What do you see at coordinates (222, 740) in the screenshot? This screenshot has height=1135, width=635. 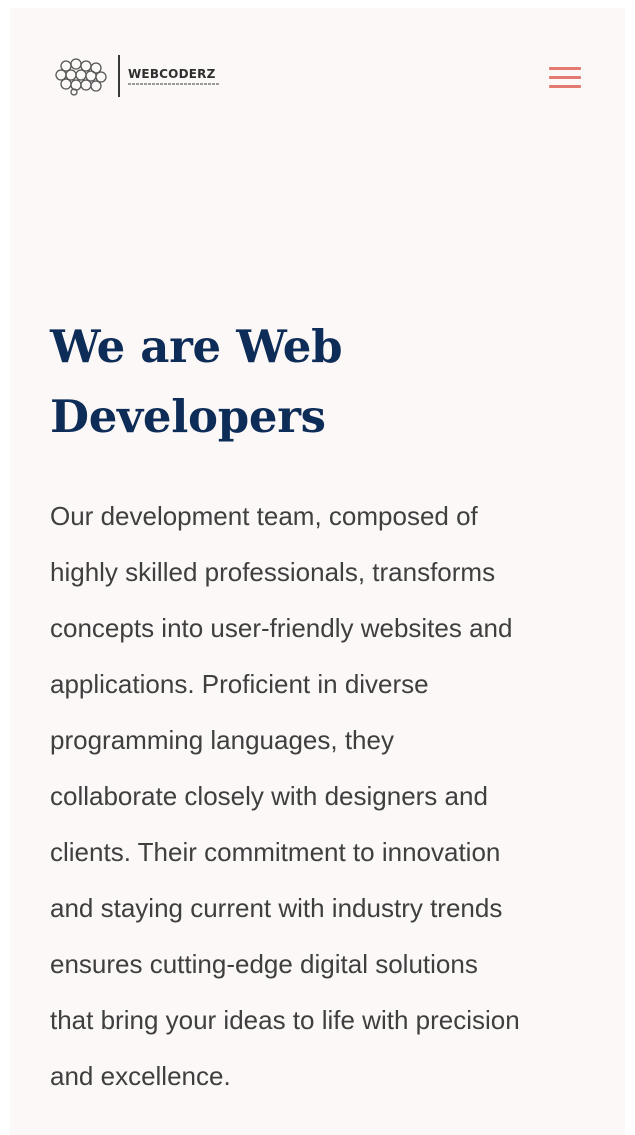 I see `hero-description-line: programming languages, they` at bounding box center [222, 740].